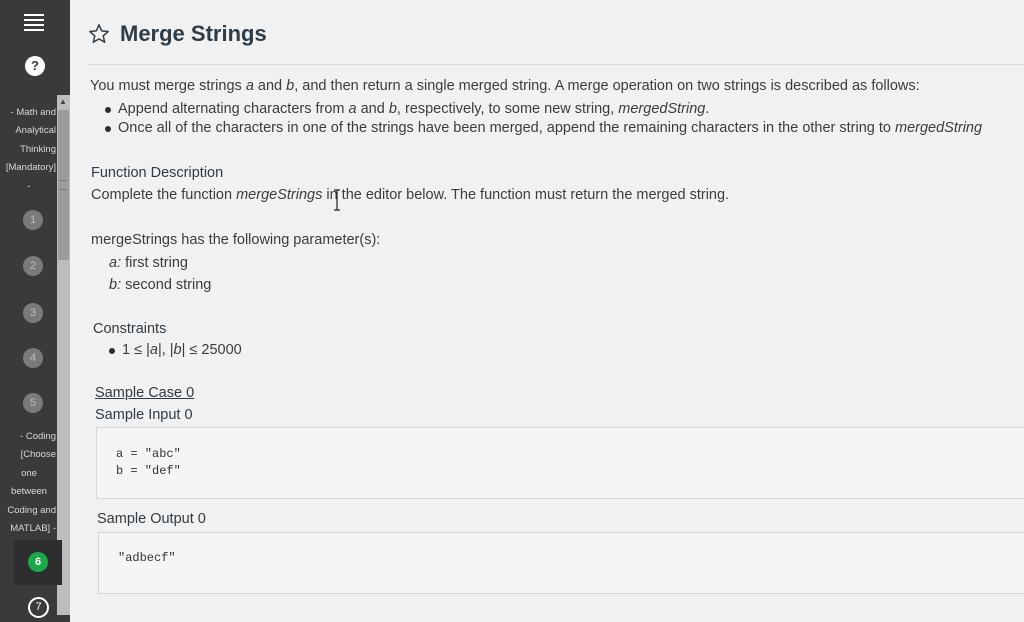 The height and width of the screenshot is (622, 1024). What do you see at coordinates (33, 313) in the screenshot?
I see `question-3-button: 3` at bounding box center [33, 313].